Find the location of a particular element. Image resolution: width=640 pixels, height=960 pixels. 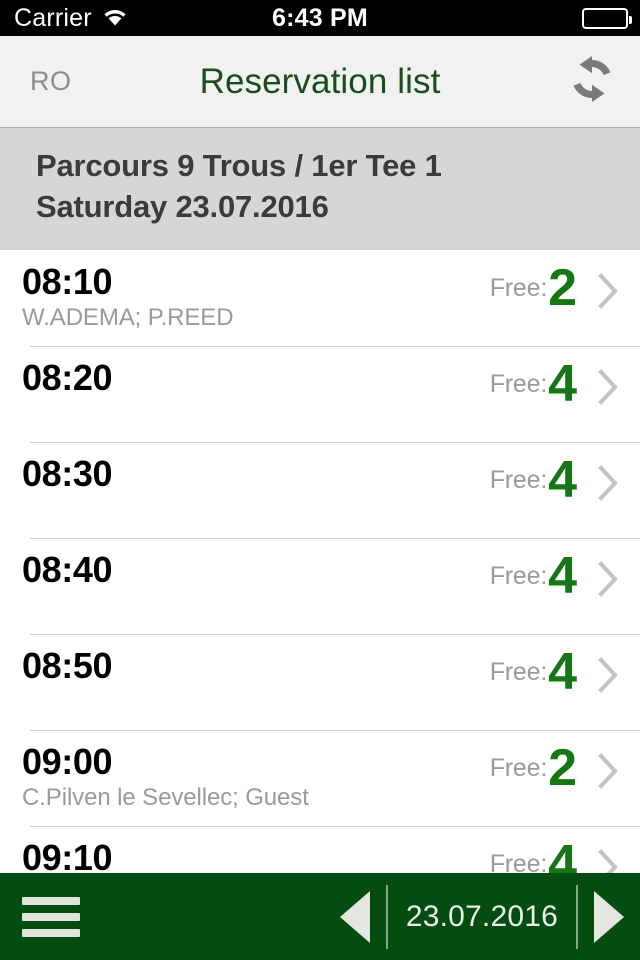

row-primary: 09:10 is located at coordinates (67, 857).